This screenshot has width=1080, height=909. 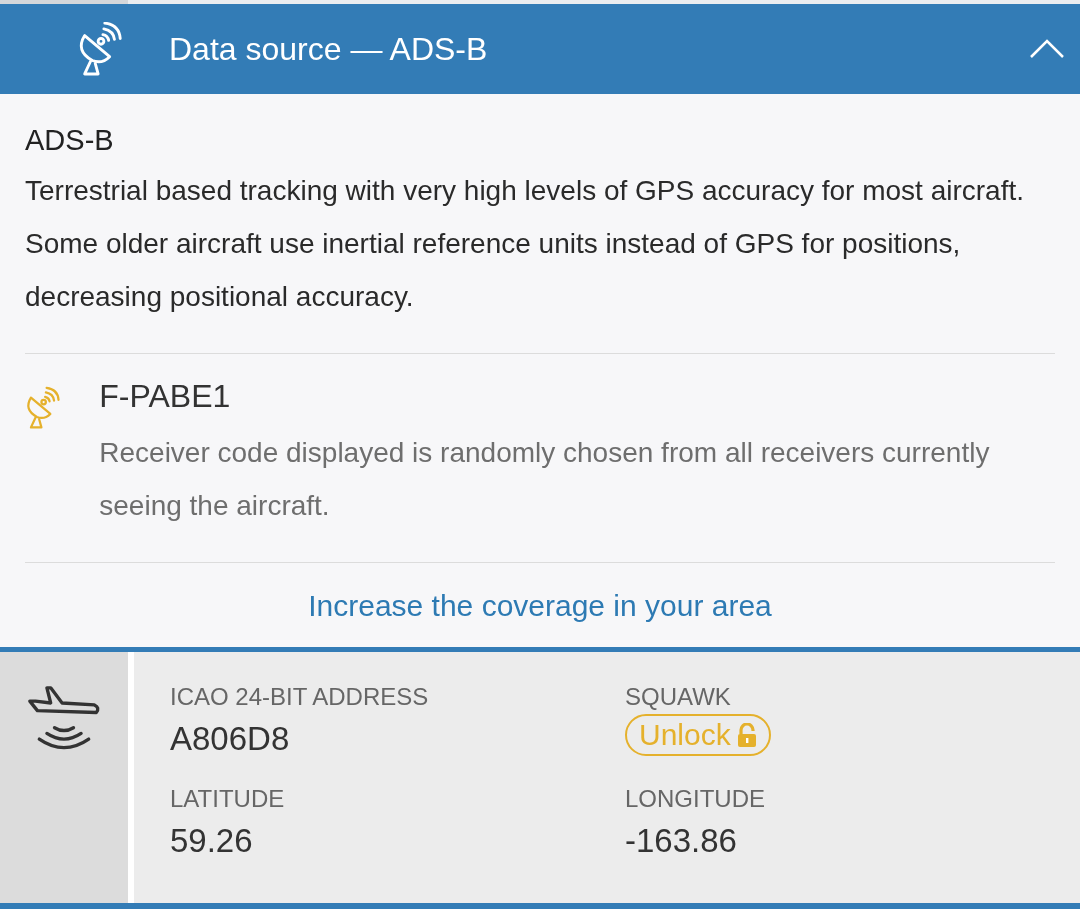 What do you see at coordinates (70, 140) in the screenshot?
I see `source-name: ADS-B` at bounding box center [70, 140].